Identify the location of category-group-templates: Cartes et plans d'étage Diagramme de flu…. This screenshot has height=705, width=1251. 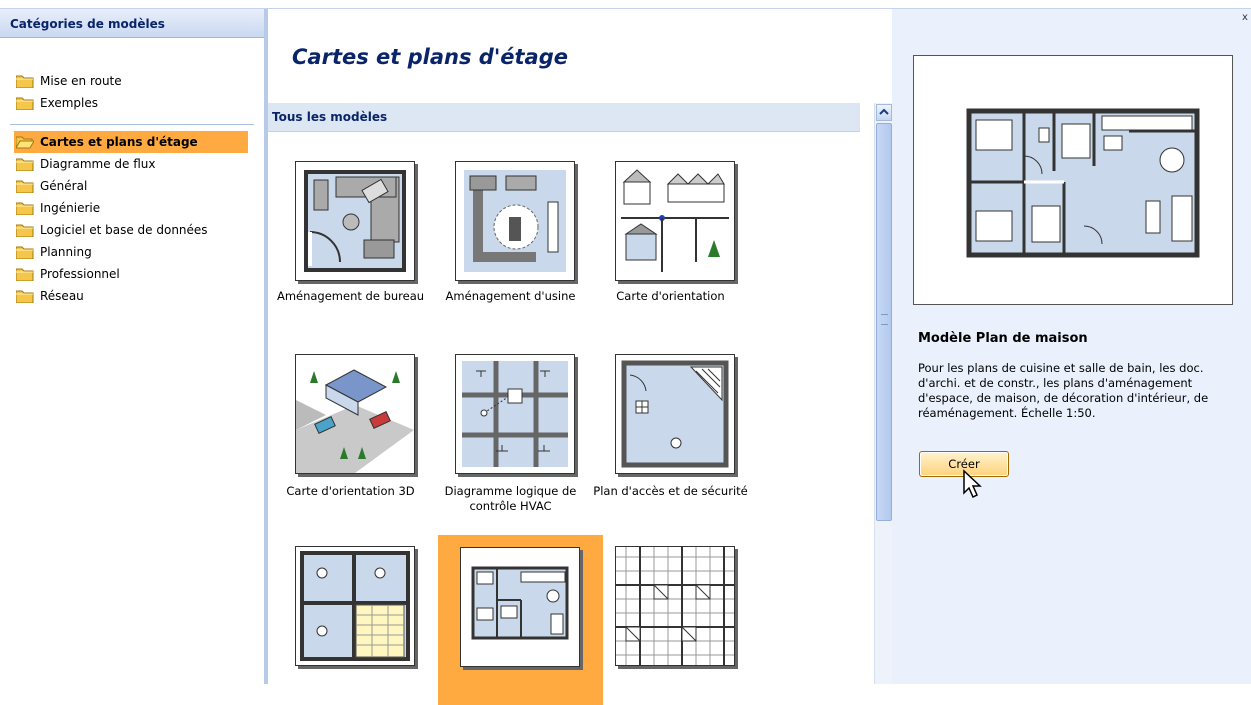
(132, 219).